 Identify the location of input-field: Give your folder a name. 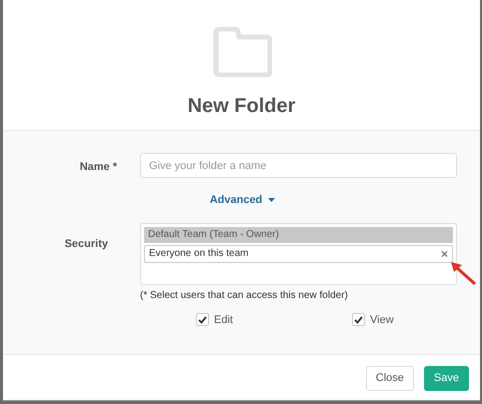
(298, 165).